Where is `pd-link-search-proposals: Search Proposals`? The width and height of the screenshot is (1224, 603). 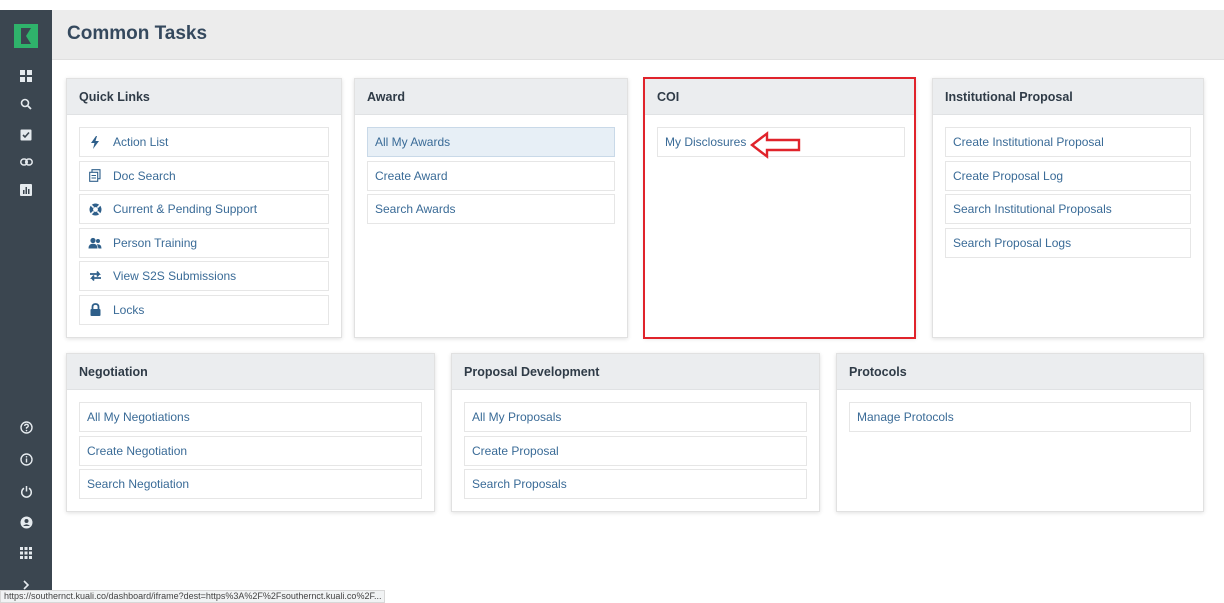 pd-link-search-proposals: Search Proposals is located at coordinates (635, 484).